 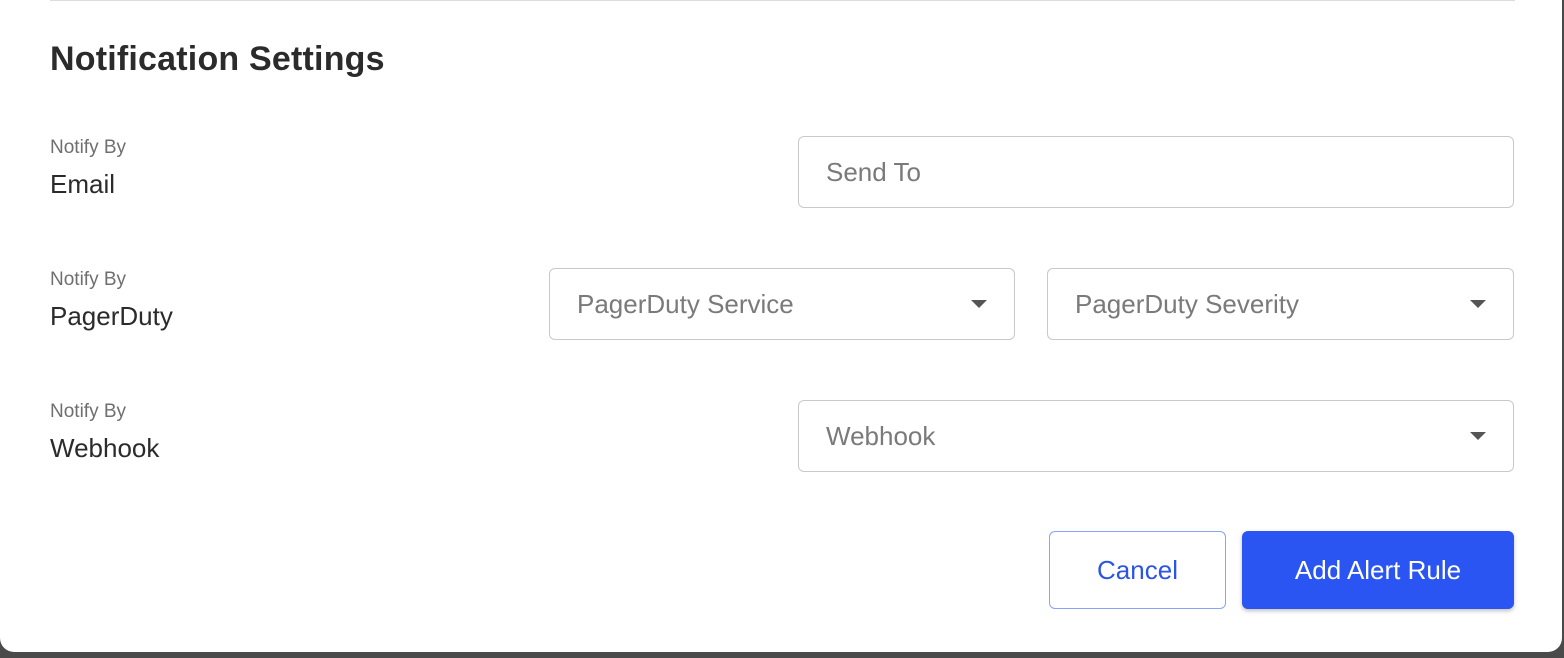 I want to click on channel-name-webhook: Webhook, so click(x=105, y=448).